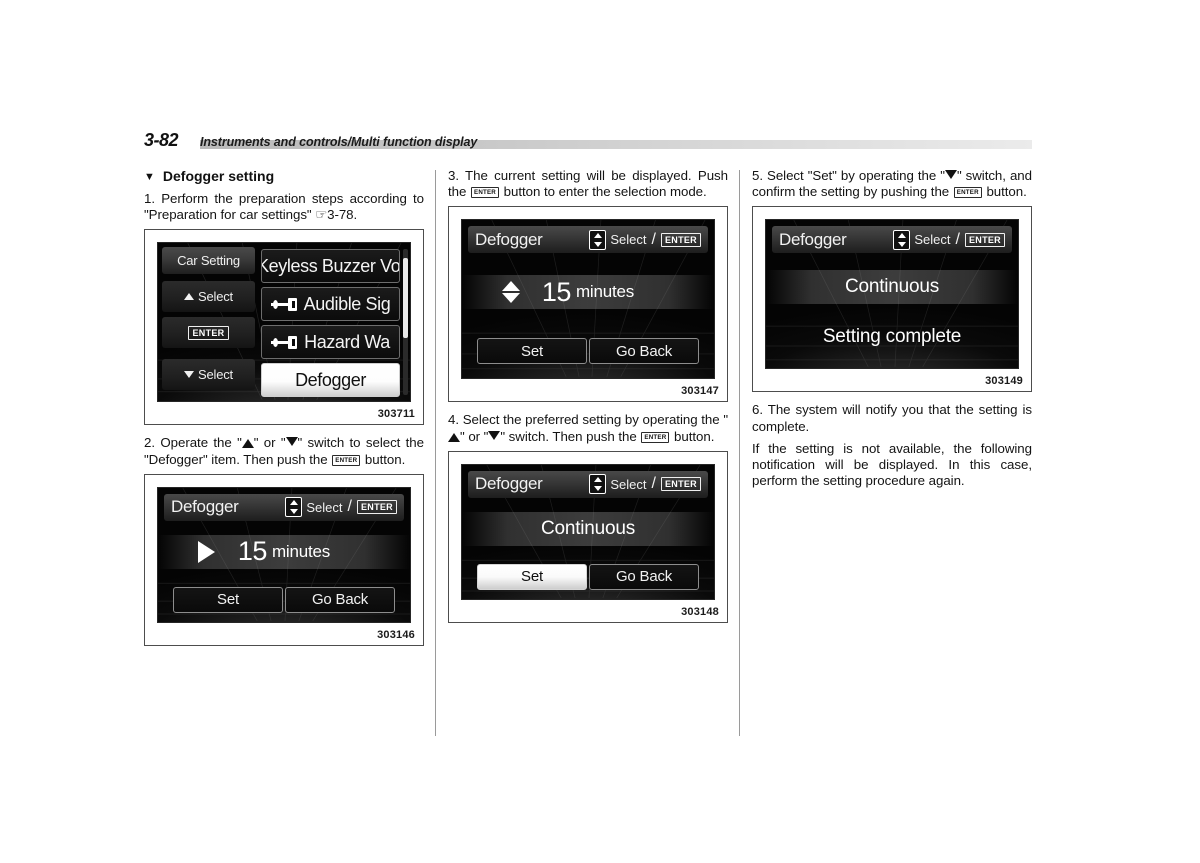 Image resolution: width=1200 pixels, height=863 pixels. I want to click on enter-button: ENTER, so click(208, 333).